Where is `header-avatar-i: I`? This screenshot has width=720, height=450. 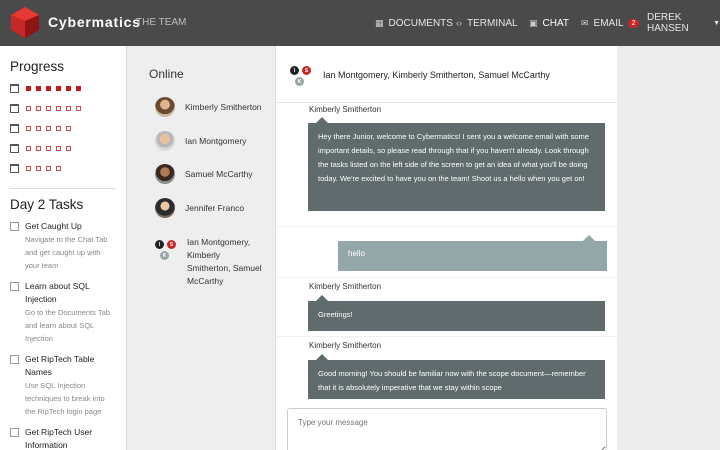 header-avatar-i: I is located at coordinates (294, 70).